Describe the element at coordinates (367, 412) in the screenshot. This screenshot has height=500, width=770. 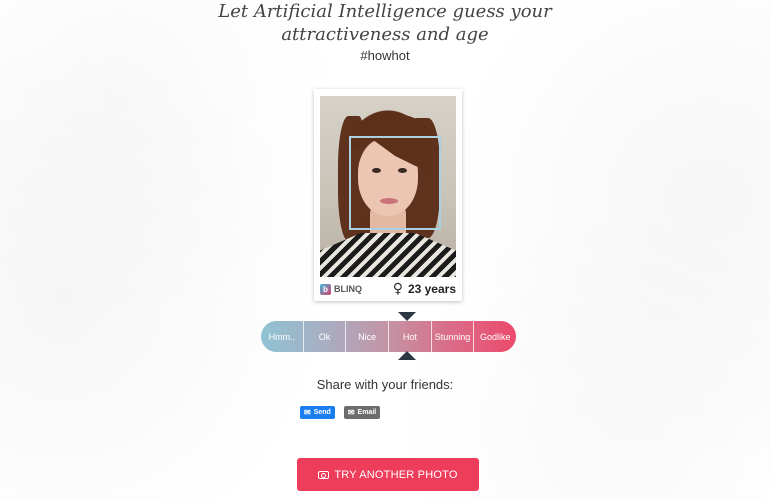
I see `email-label: Email` at that location.